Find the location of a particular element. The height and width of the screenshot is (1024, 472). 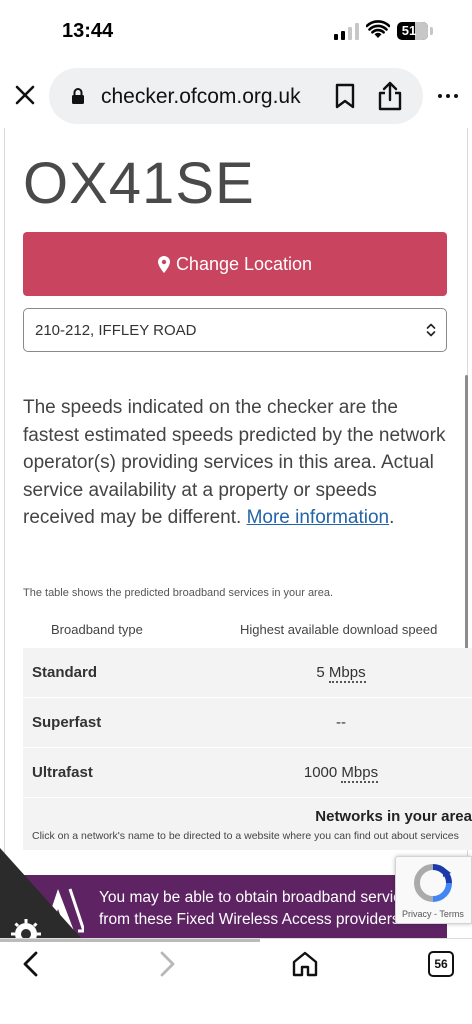

column-header-type: Broadband type is located at coordinates (97, 629).